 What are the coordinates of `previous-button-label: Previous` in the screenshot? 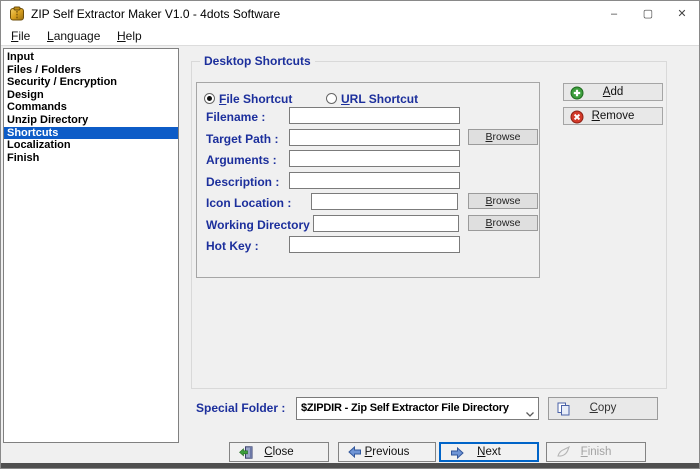 It's located at (387, 452).